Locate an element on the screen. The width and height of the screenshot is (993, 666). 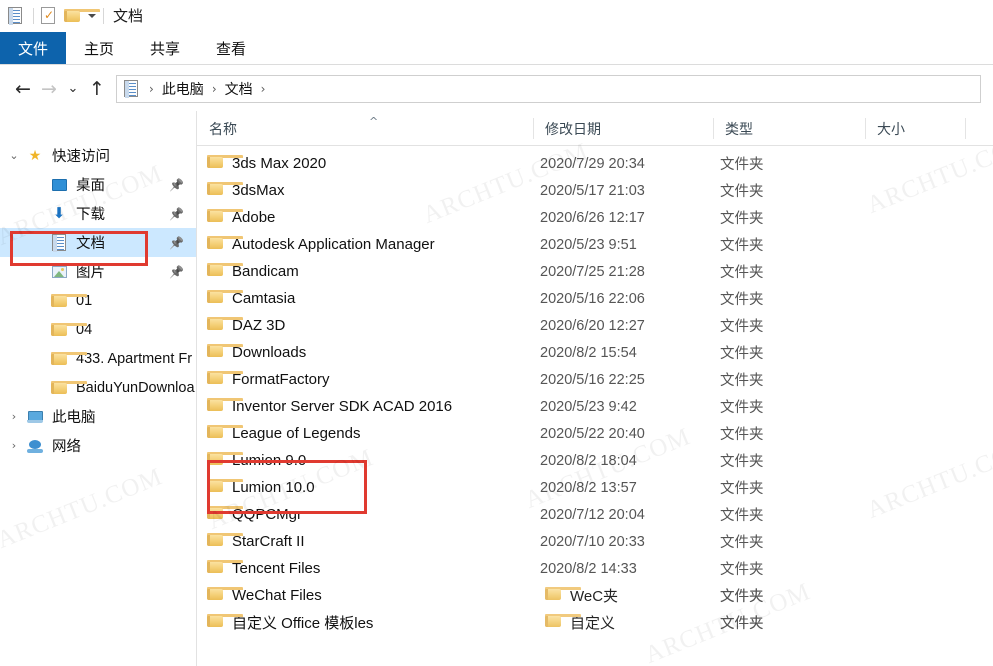
column-header-date: 修改日期 is located at coordinates (567, 128).